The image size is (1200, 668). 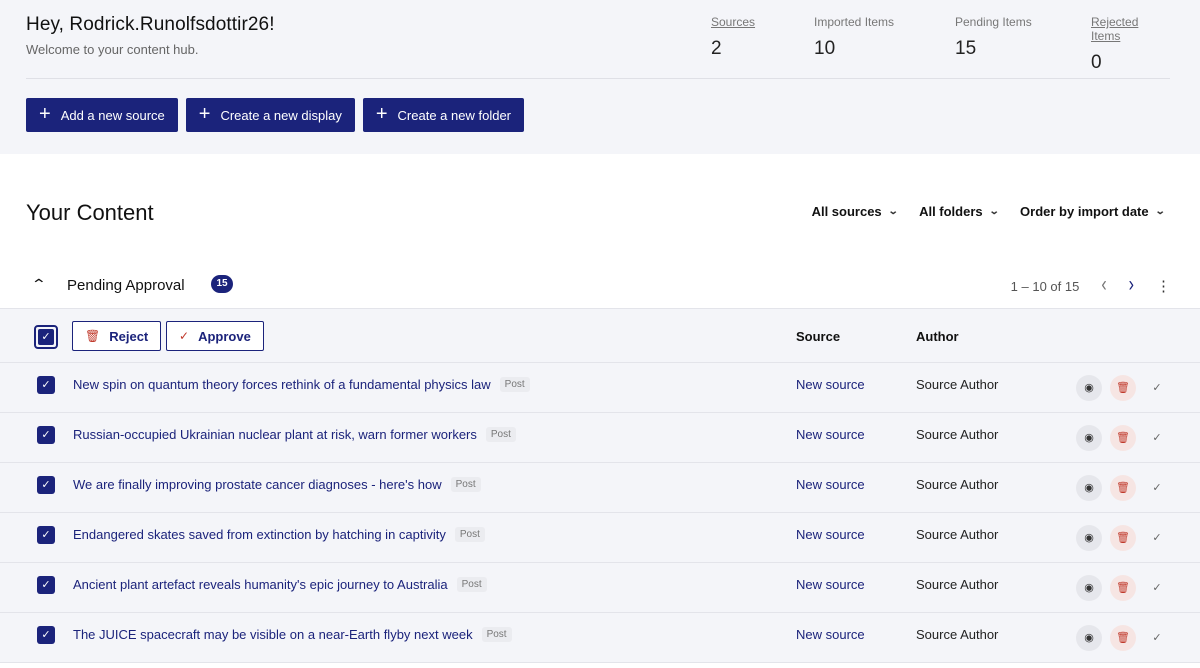 What do you see at coordinates (966, 48) in the screenshot?
I see `stat-value: 15` at bounding box center [966, 48].